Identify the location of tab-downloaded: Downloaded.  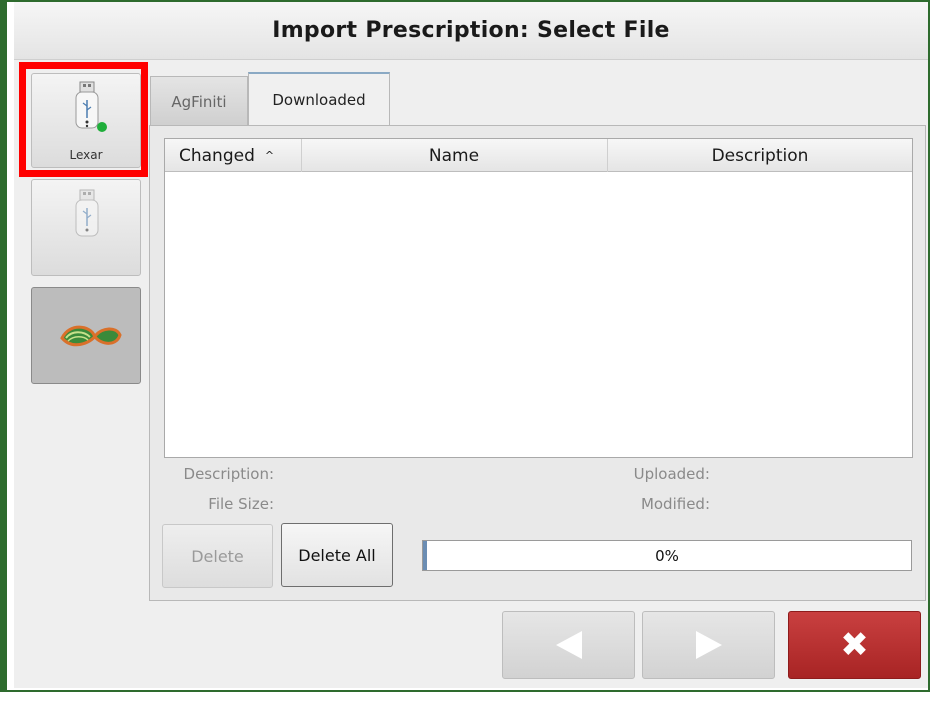
(319, 99).